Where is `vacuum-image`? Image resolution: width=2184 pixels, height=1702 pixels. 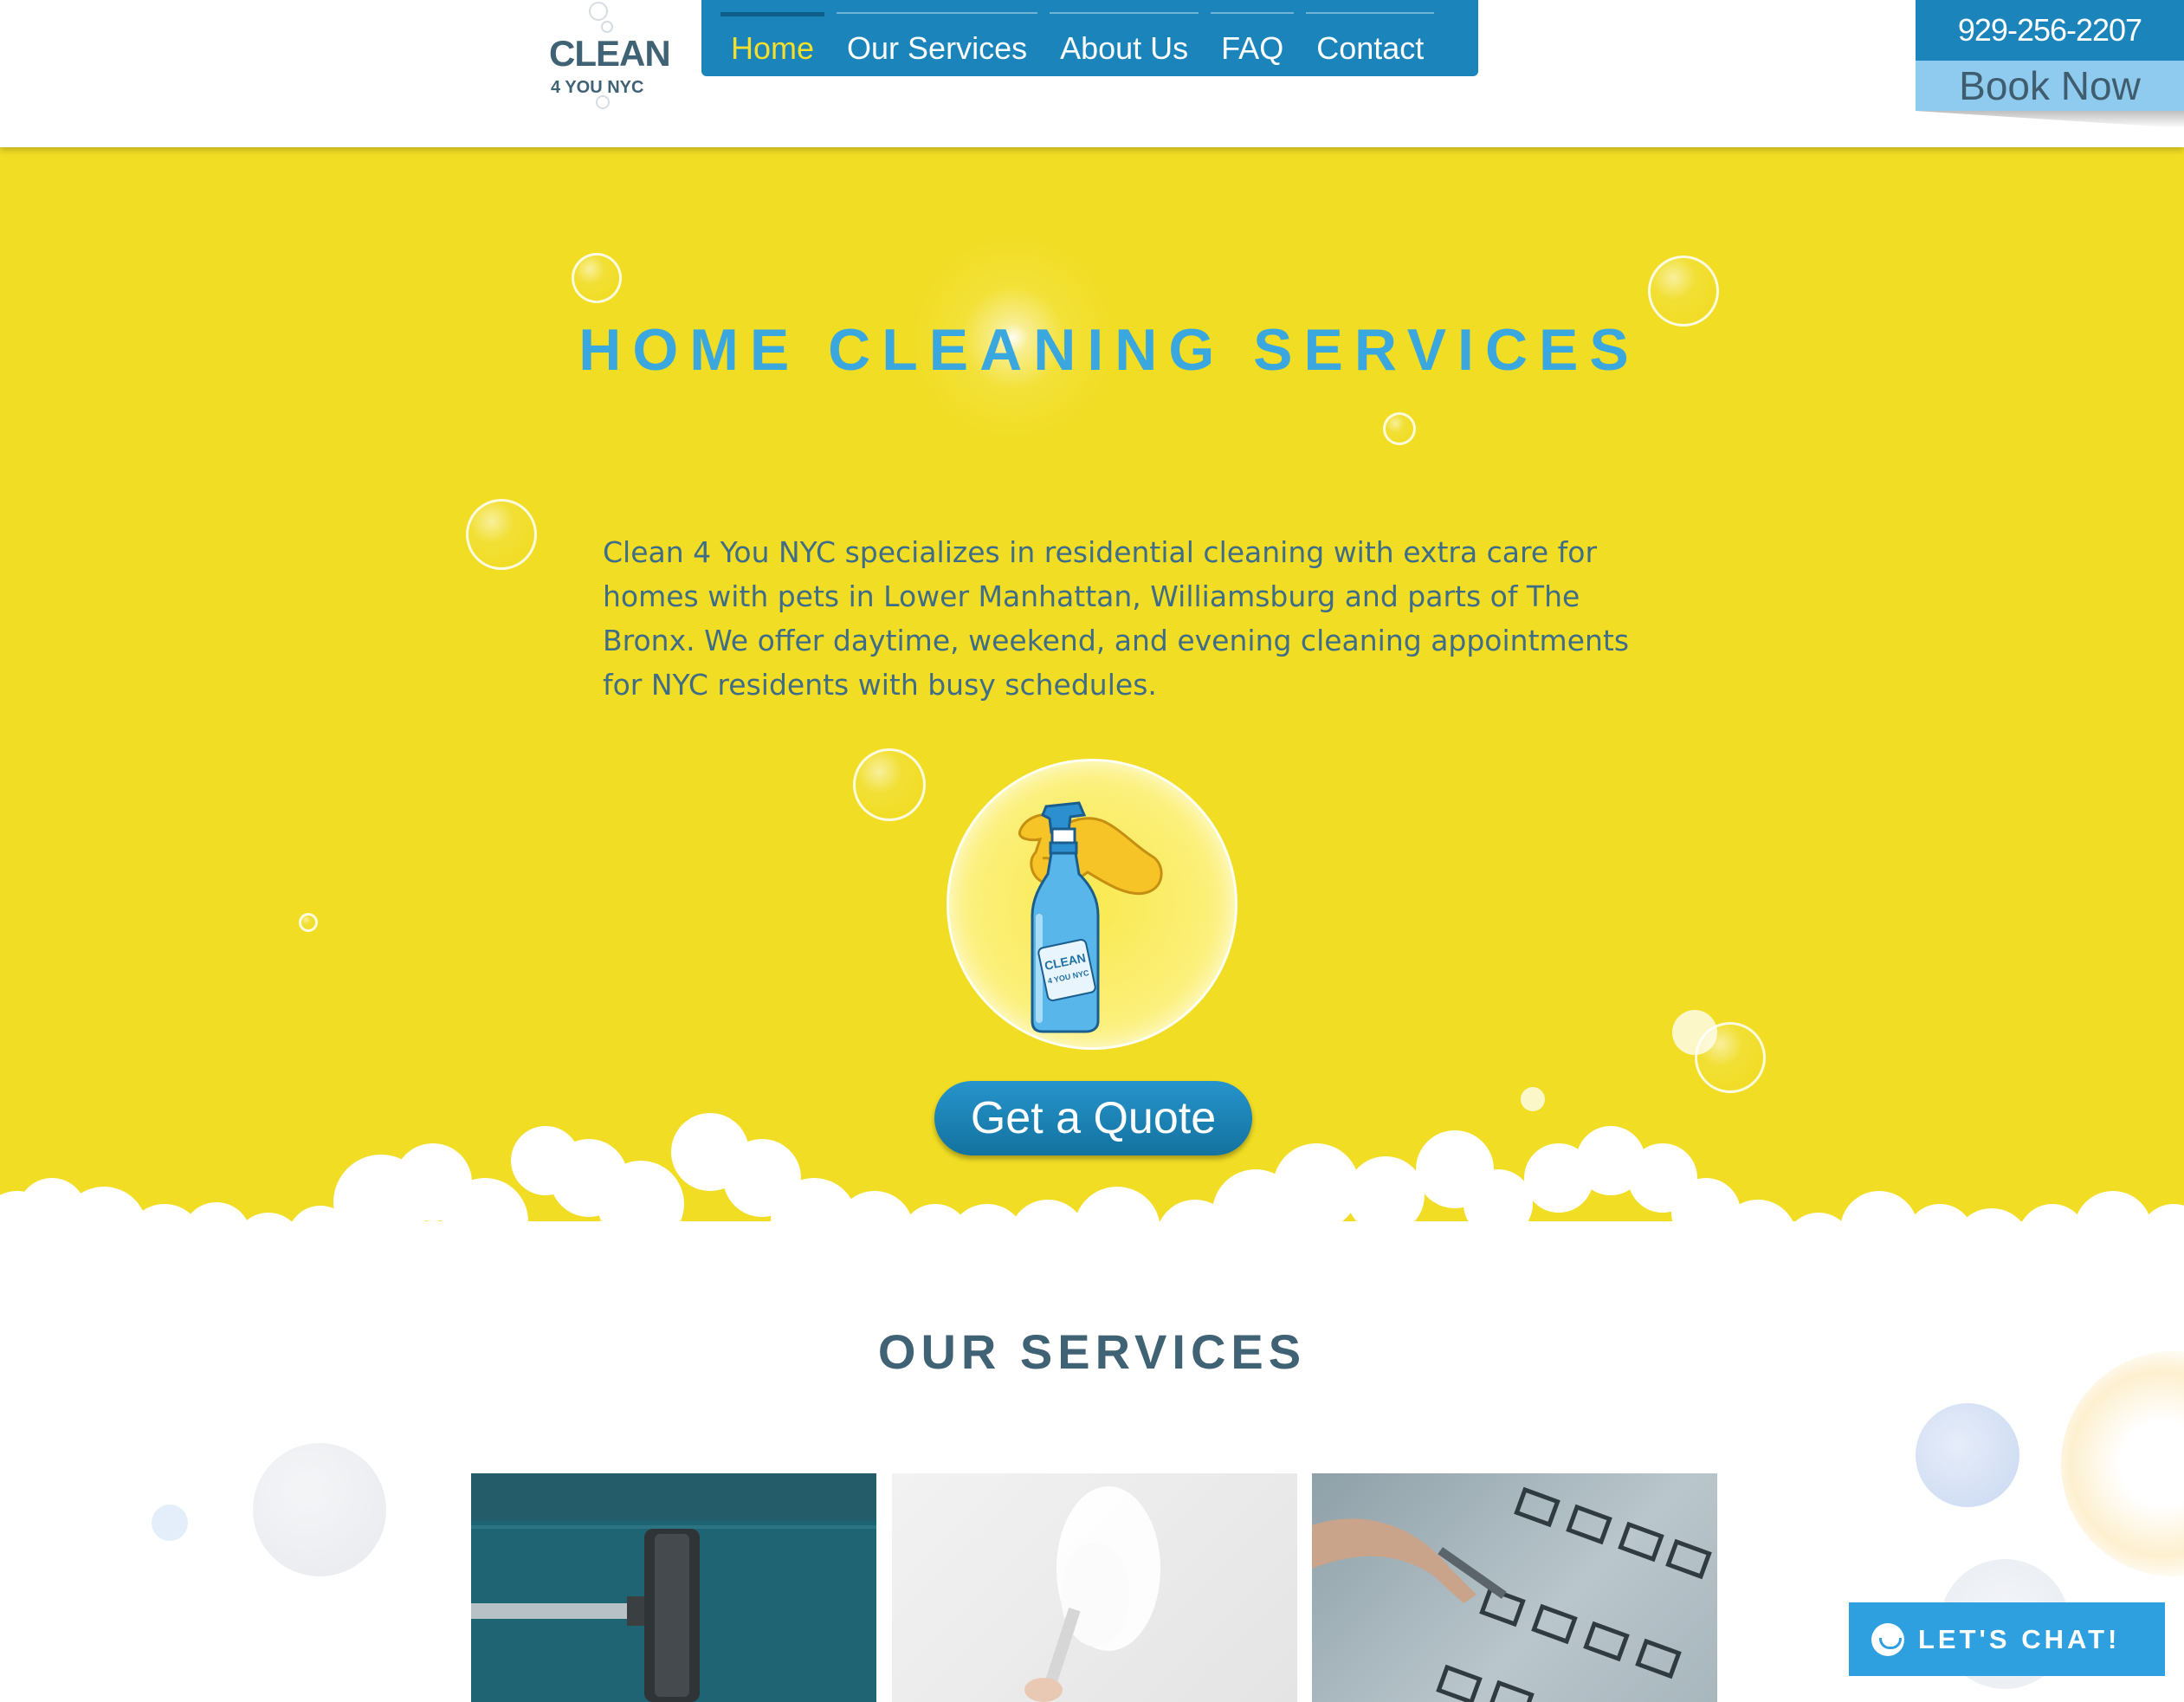
vacuum-image is located at coordinates (673, 1587).